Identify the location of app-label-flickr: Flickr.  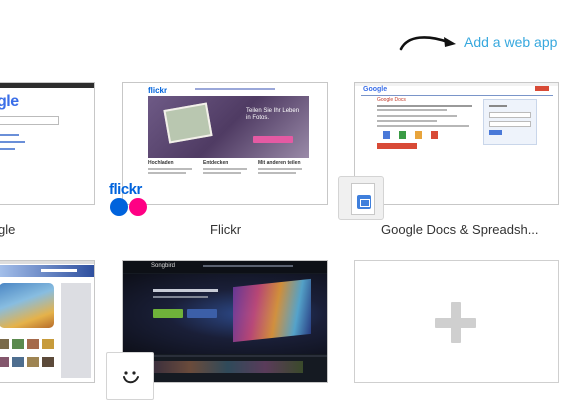
(226, 229).